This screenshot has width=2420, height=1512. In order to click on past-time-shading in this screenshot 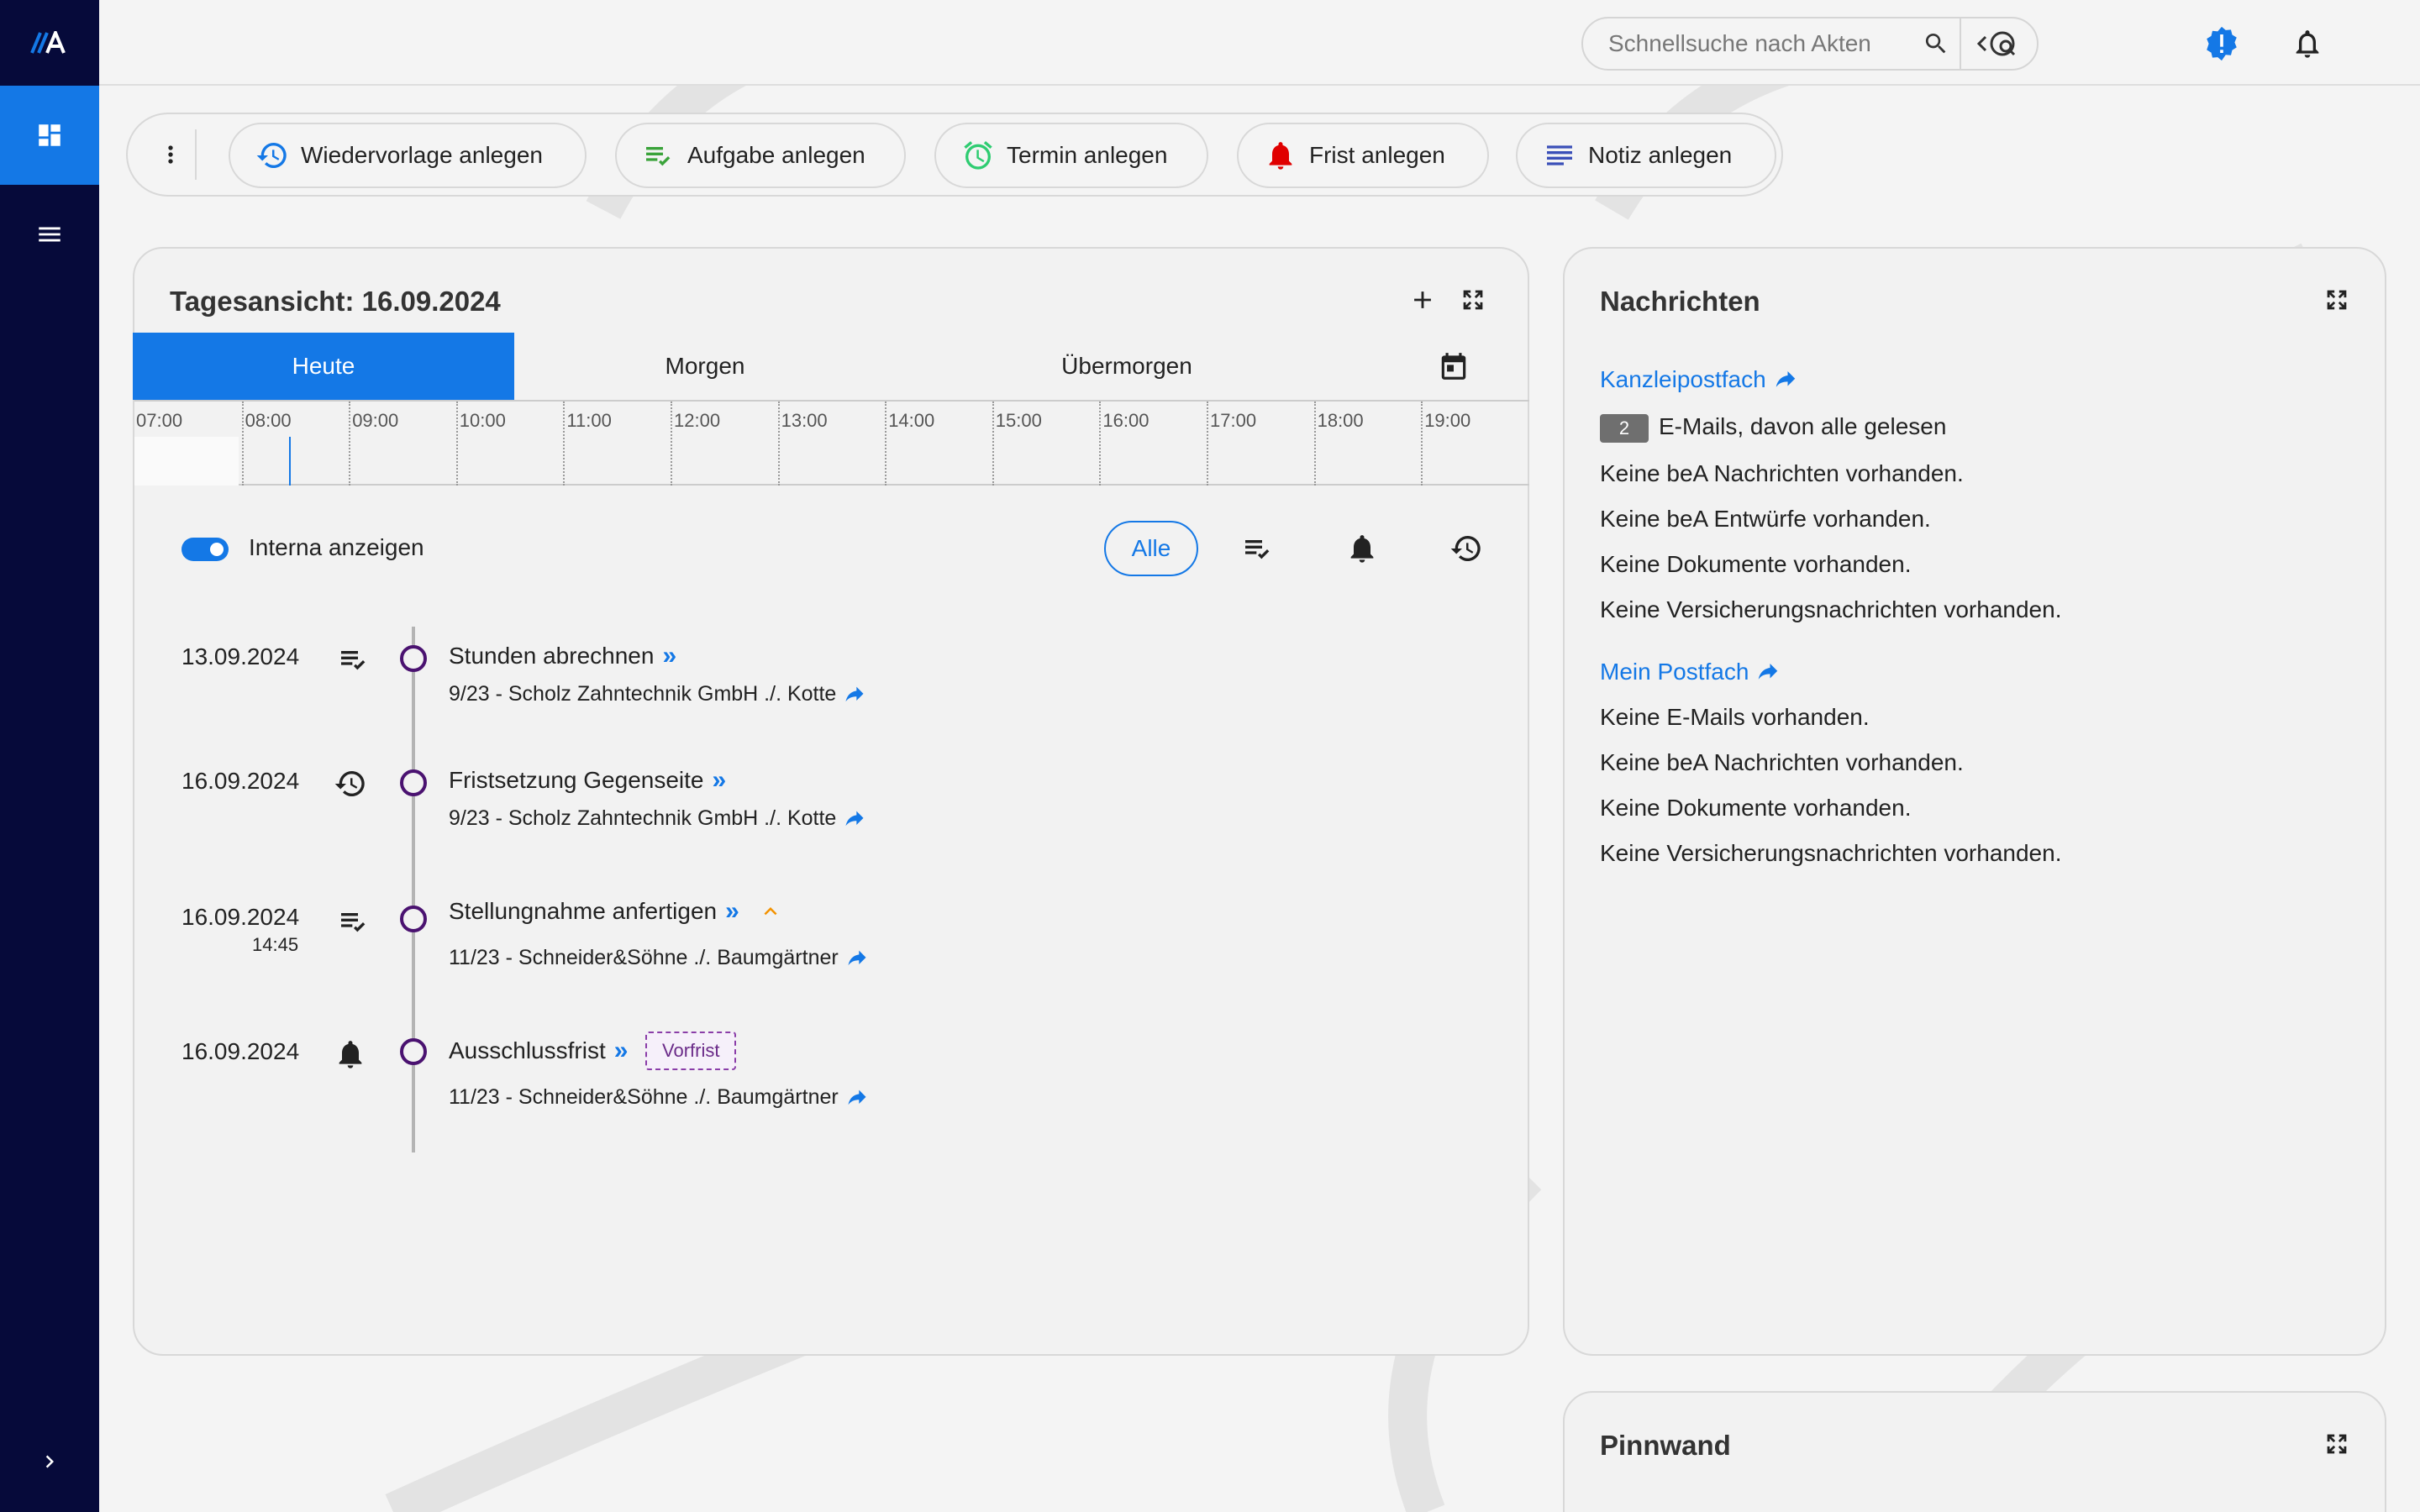, I will do `click(187, 461)`.